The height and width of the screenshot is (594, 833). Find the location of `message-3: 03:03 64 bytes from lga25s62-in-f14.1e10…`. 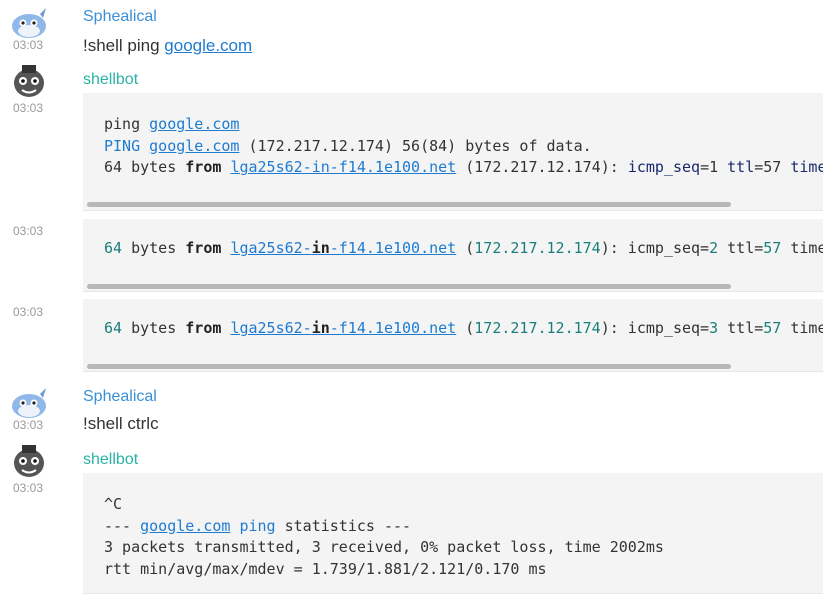

message-3: 03:03 64 bytes from lga25s62-in-f14.1e10… is located at coordinates (416, 257).